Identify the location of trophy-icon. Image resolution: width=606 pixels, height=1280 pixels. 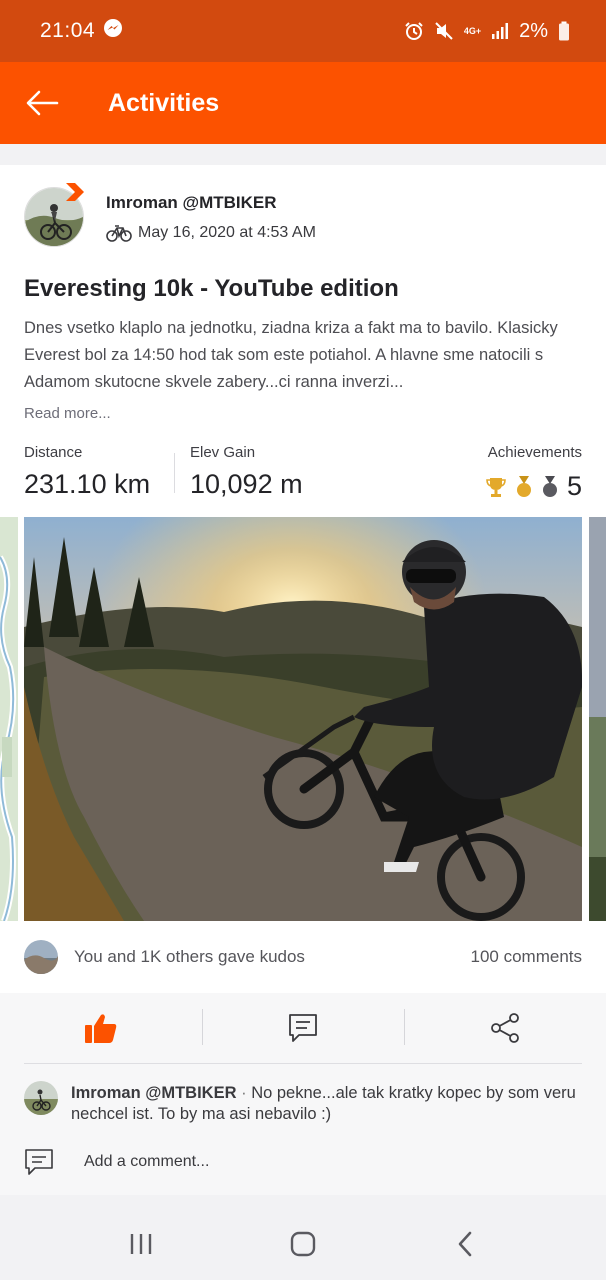
(496, 487).